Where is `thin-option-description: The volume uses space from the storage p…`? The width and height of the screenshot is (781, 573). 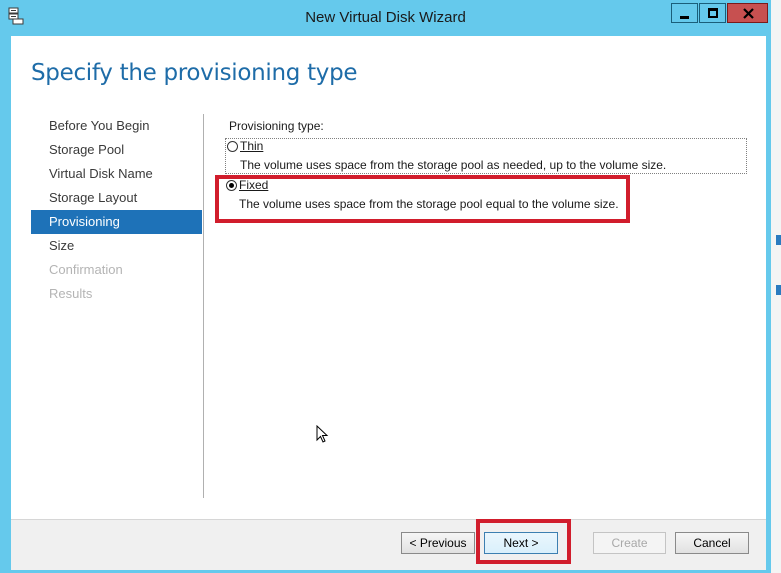 thin-option-description: The volume uses space from the storage p… is located at coordinates (453, 165).